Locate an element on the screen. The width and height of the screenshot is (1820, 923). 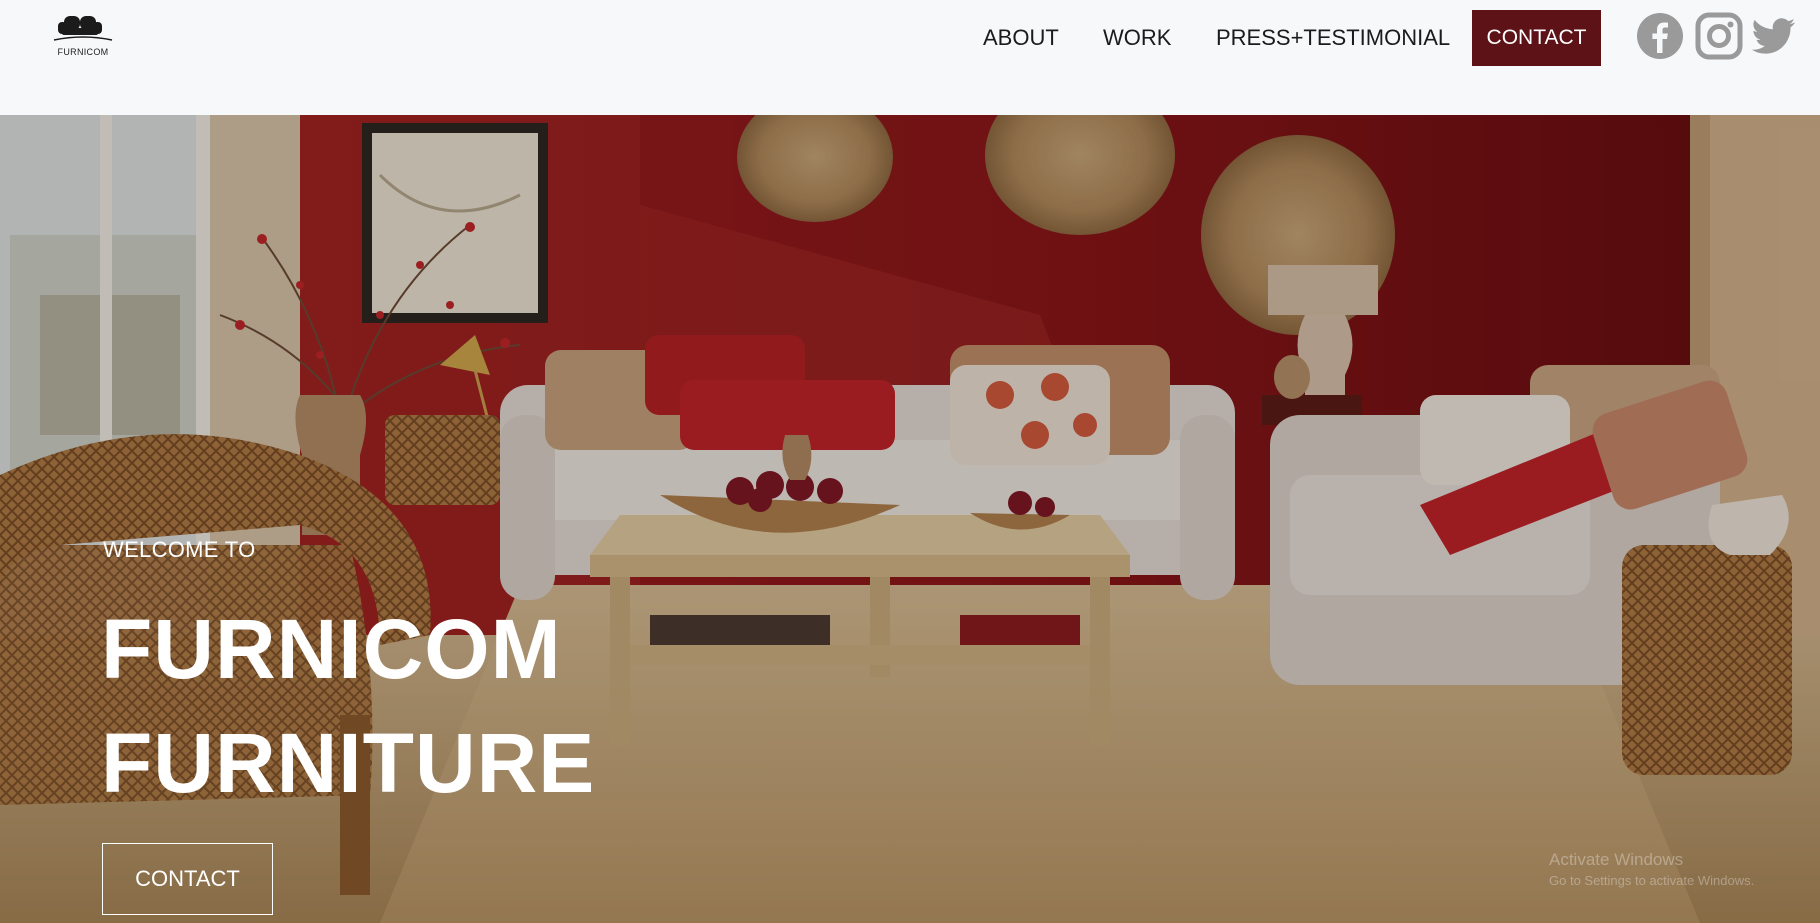
hero-headline-line-1: FURNICOM is located at coordinates (331, 649).